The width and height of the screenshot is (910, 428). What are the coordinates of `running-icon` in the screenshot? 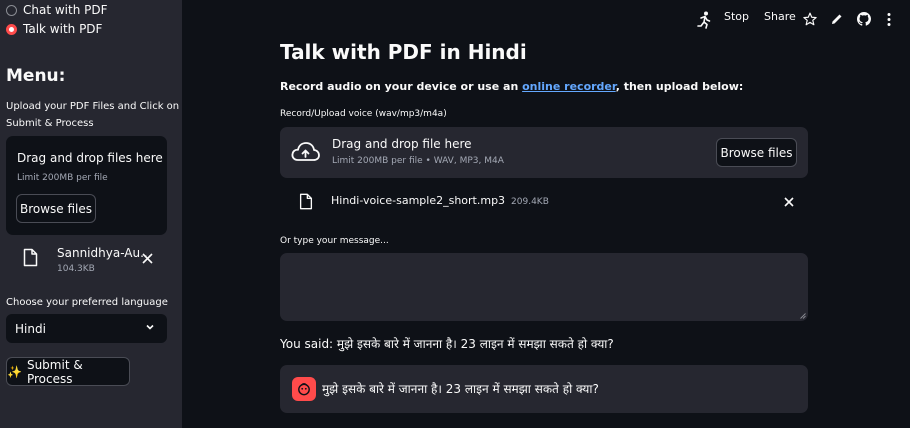 It's located at (704, 20).